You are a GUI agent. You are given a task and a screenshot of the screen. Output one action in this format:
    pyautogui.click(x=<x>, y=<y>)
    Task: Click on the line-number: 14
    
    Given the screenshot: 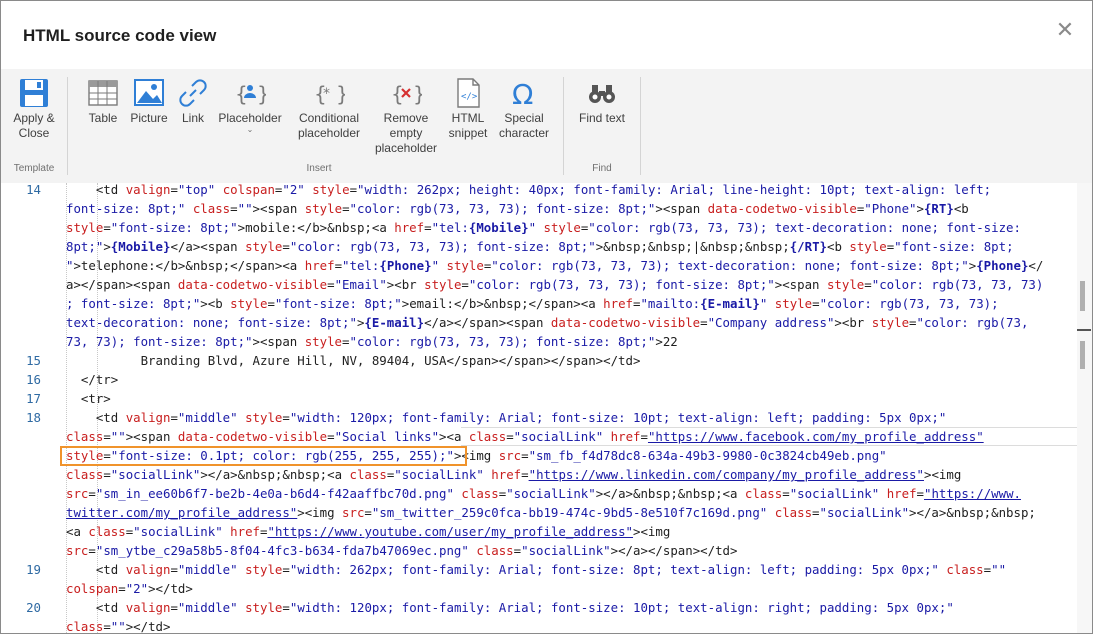 What is the action you would take?
    pyautogui.click(x=33, y=190)
    